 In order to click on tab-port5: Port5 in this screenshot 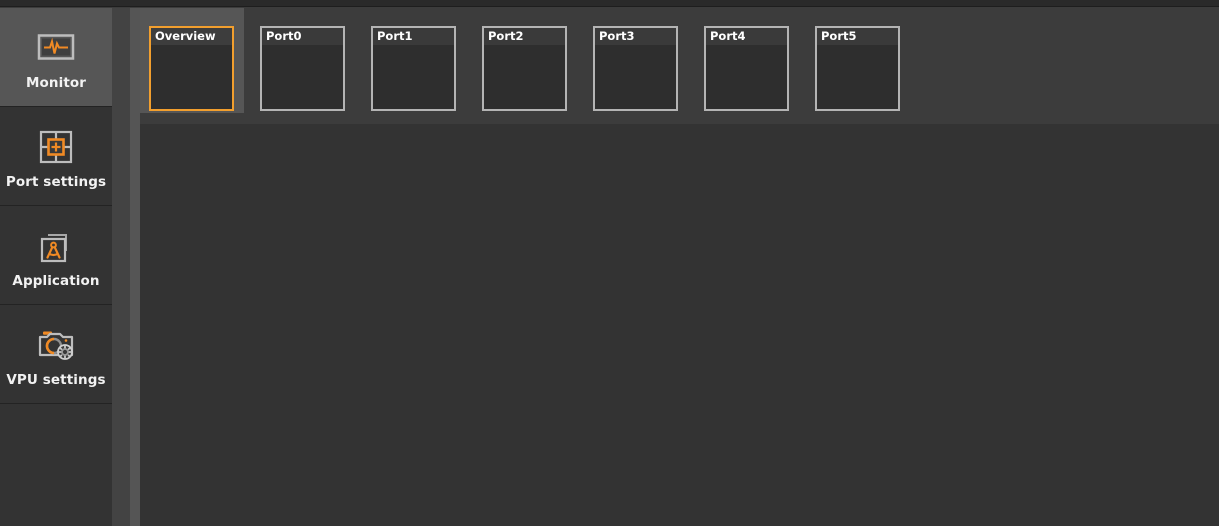, I will do `click(857, 68)`.